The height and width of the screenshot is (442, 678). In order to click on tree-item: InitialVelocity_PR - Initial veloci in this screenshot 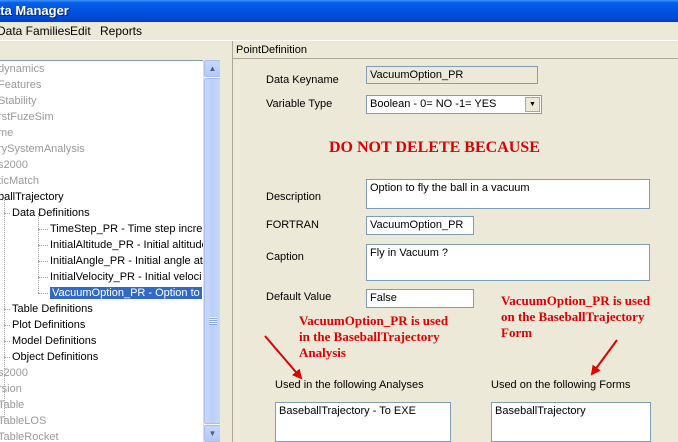, I will do `click(126, 277)`.